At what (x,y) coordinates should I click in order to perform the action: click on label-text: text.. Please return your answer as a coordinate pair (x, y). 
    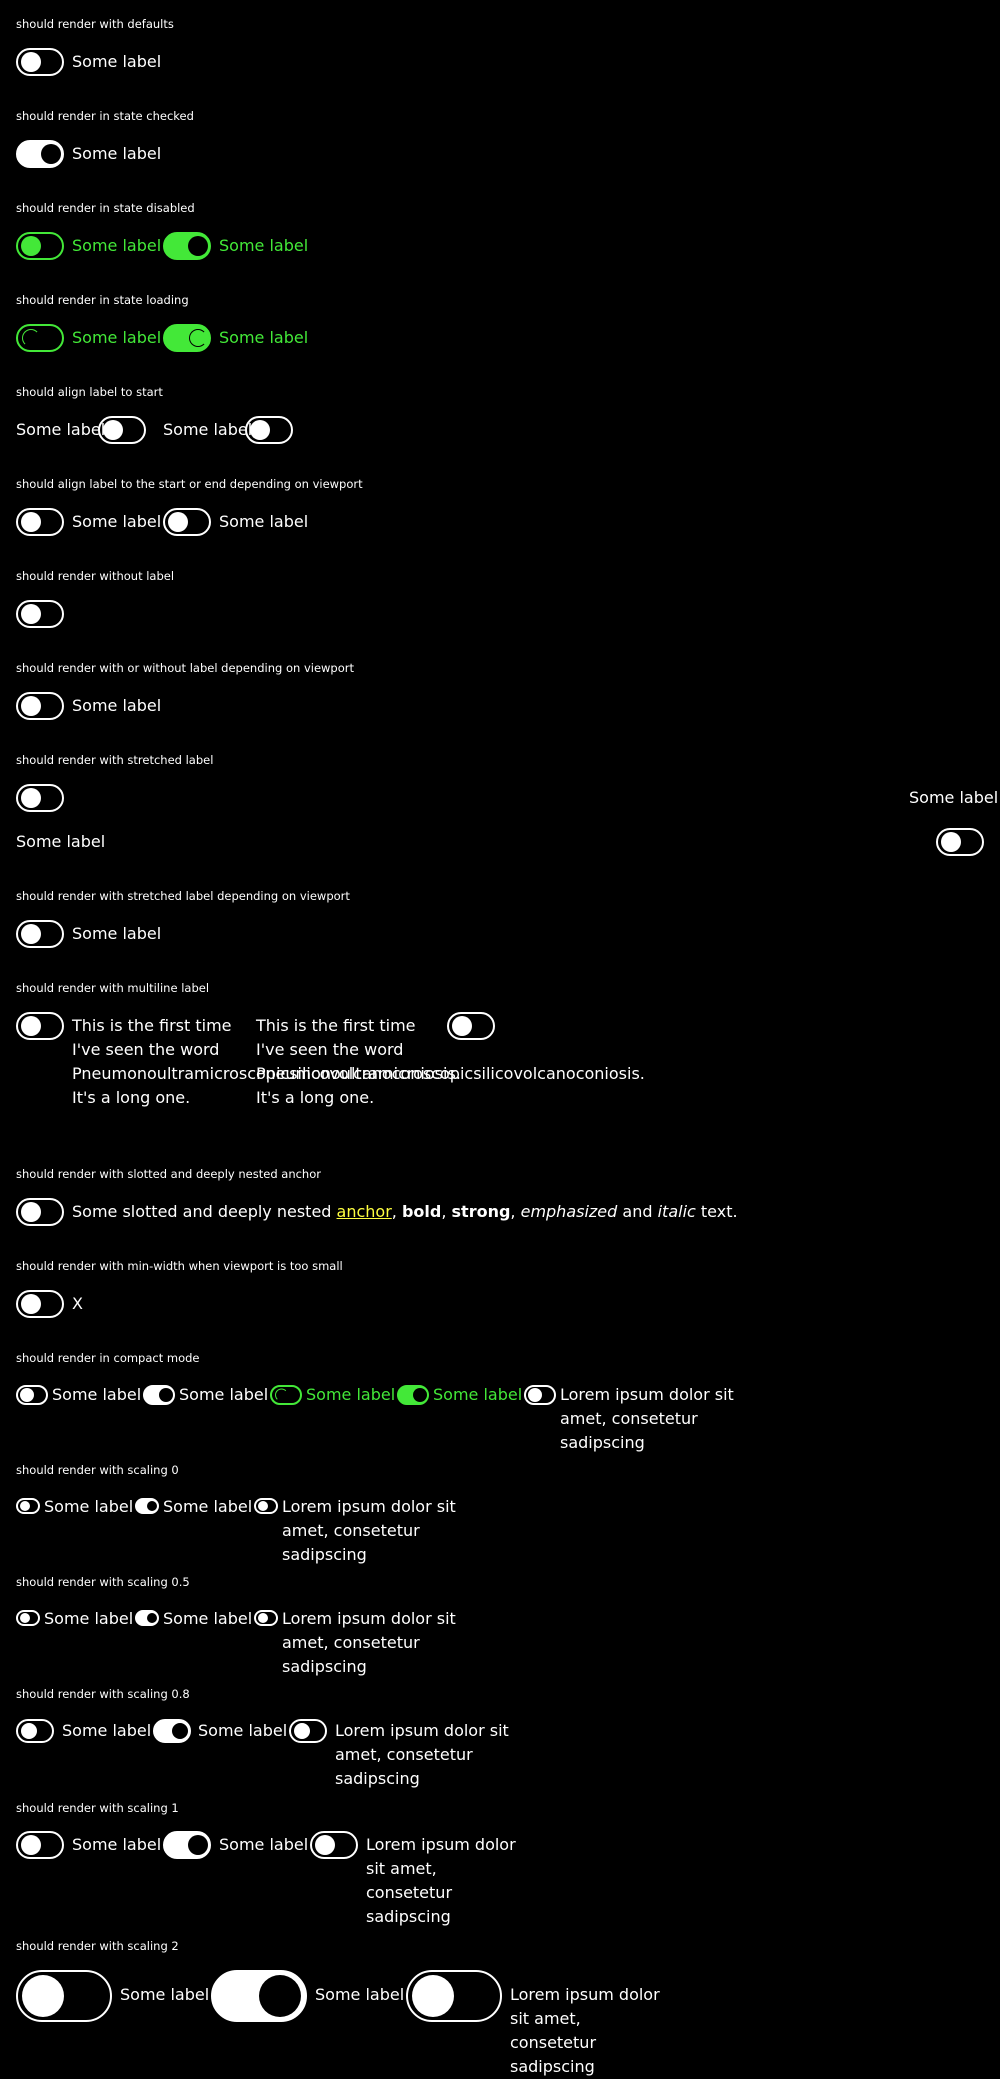
    Looking at the image, I should click on (716, 1211).